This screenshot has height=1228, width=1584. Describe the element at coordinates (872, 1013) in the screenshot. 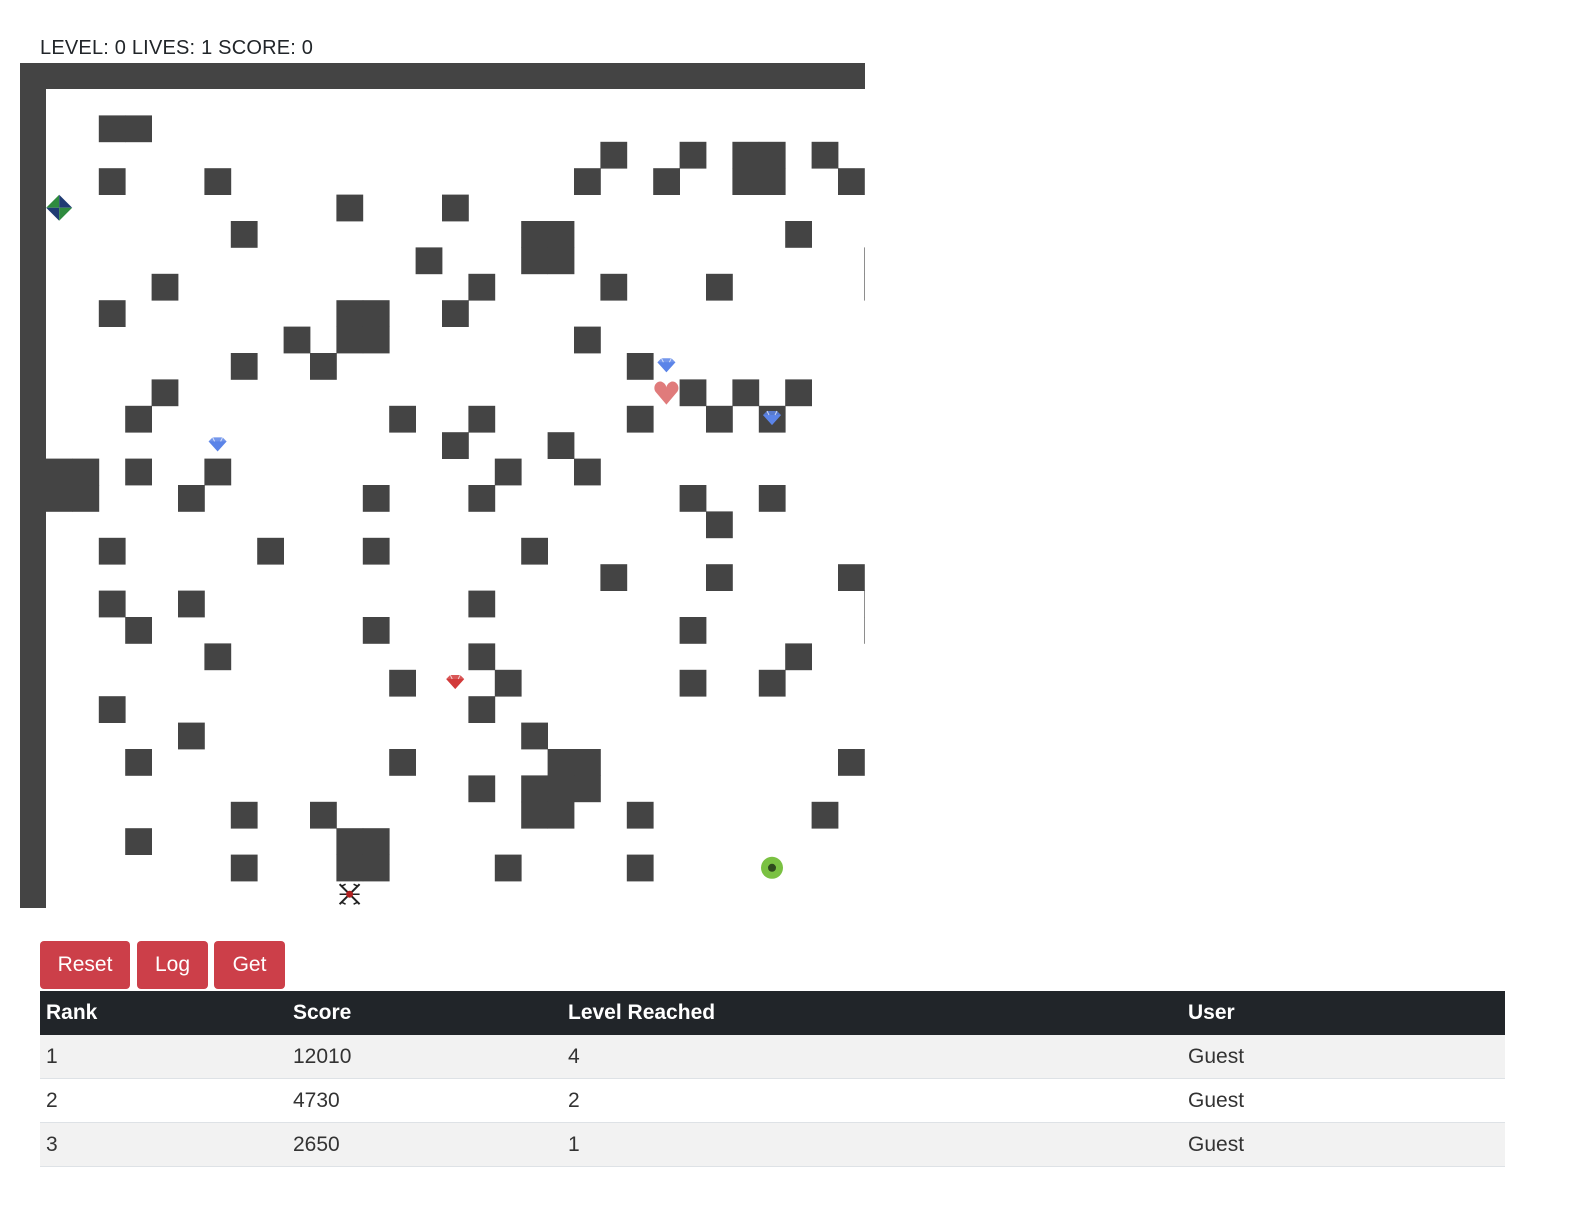

I see `header-level-reached: Level Reached` at that location.